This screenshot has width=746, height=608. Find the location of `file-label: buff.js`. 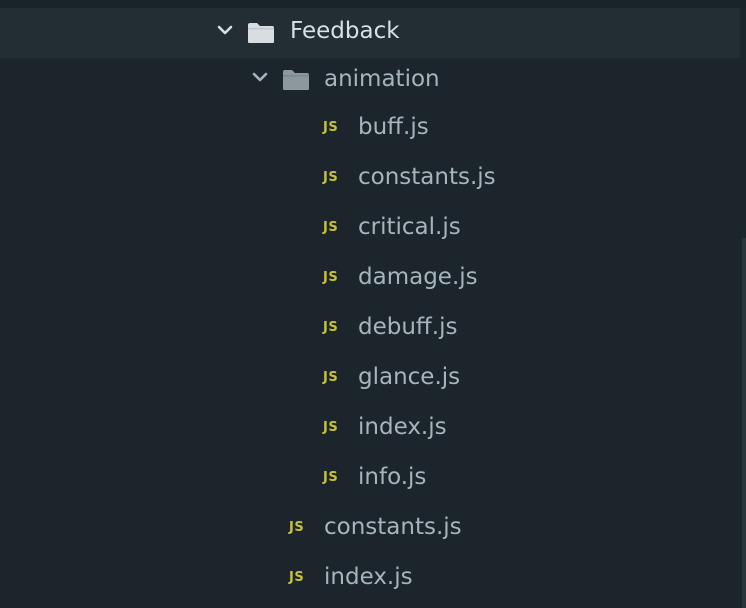

file-label: buff.js is located at coordinates (393, 127).